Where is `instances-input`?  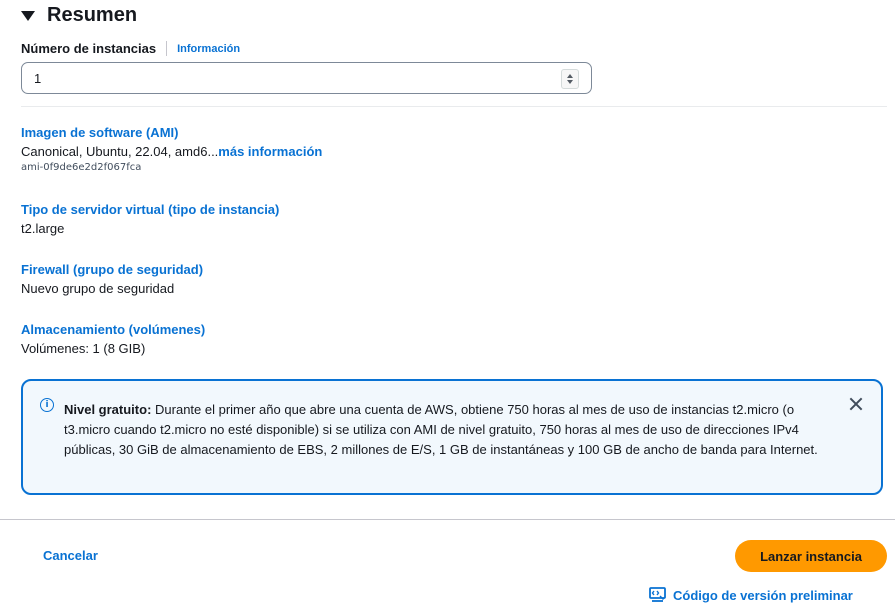 instances-input is located at coordinates (284, 78).